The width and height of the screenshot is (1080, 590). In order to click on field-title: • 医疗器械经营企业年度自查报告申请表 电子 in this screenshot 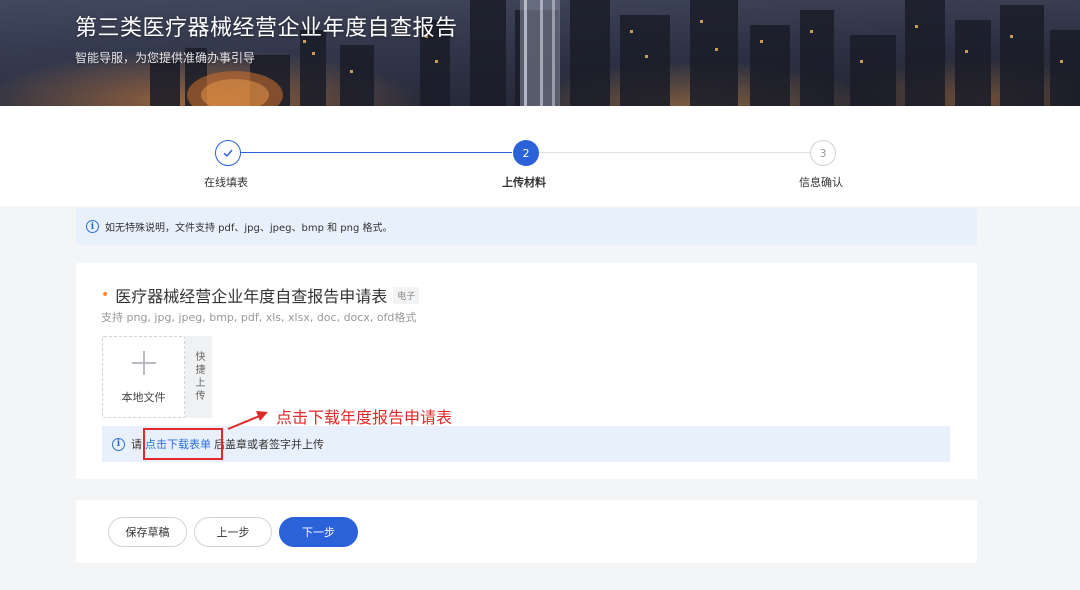, I will do `click(260, 295)`.